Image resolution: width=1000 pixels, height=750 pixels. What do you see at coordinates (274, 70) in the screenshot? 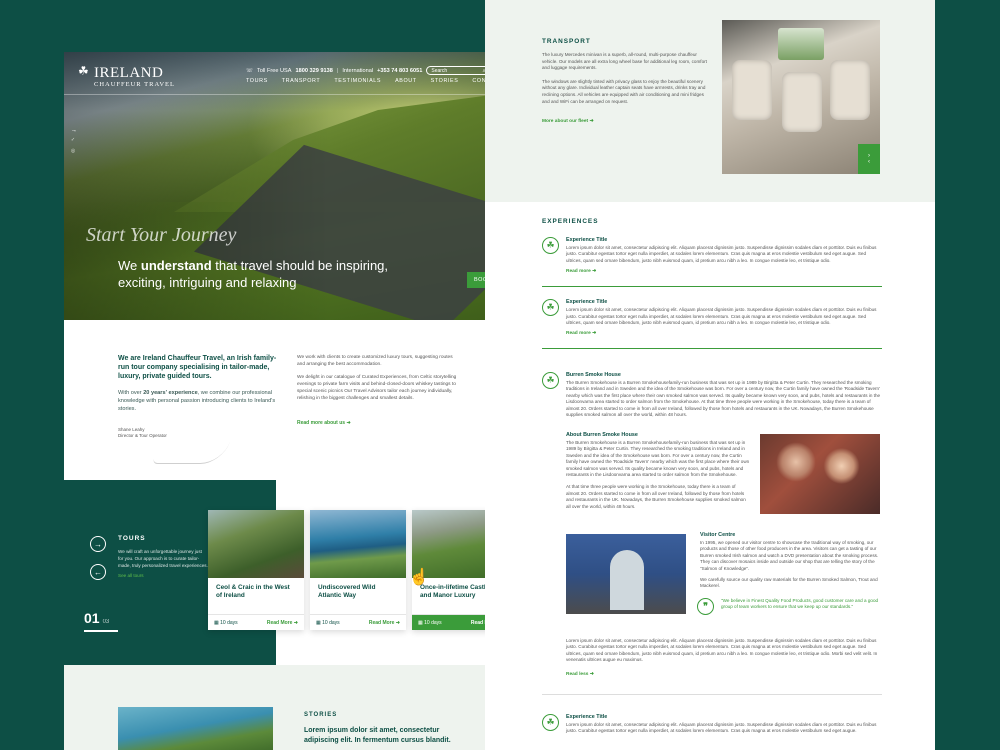
I see `tollfree-label: Toll Free USA` at bounding box center [274, 70].